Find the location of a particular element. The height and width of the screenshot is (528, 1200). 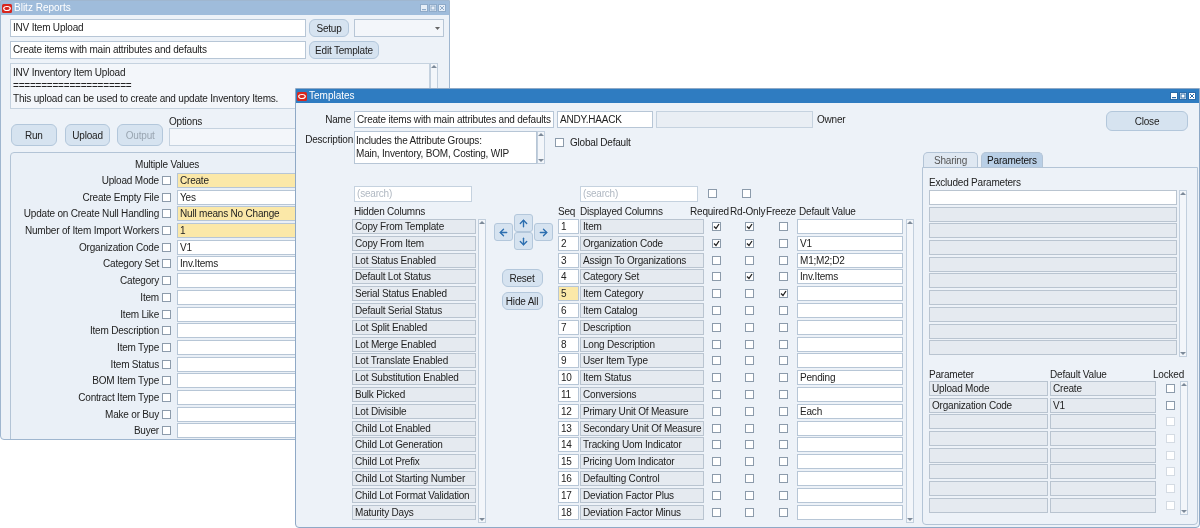

parameter-label: Item Type is located at coordinates (137, 347).